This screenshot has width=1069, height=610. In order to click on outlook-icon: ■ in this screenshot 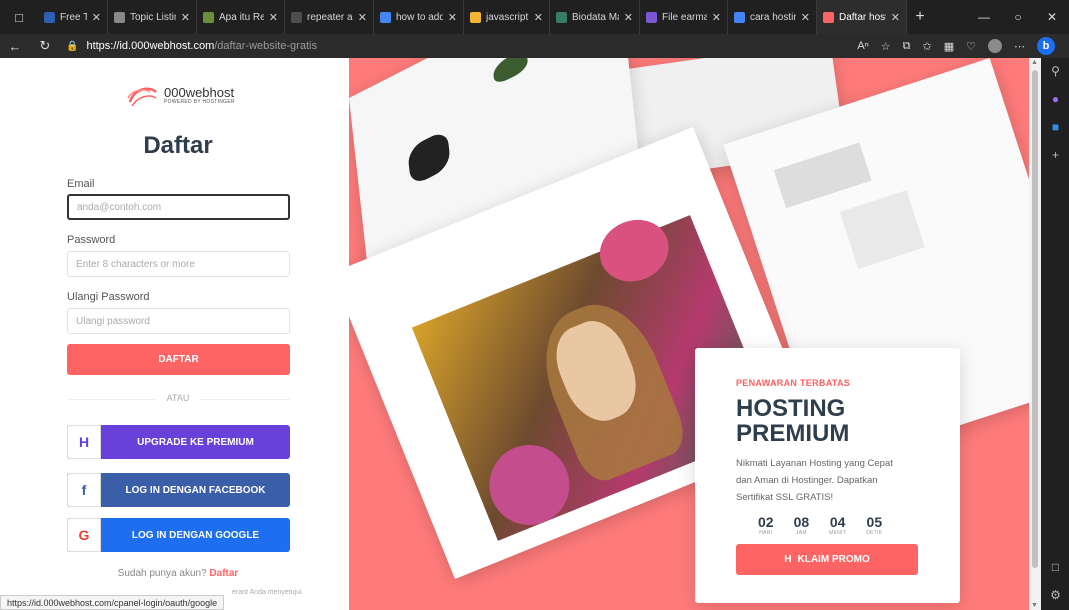, I will do `click(1055, 127)`.